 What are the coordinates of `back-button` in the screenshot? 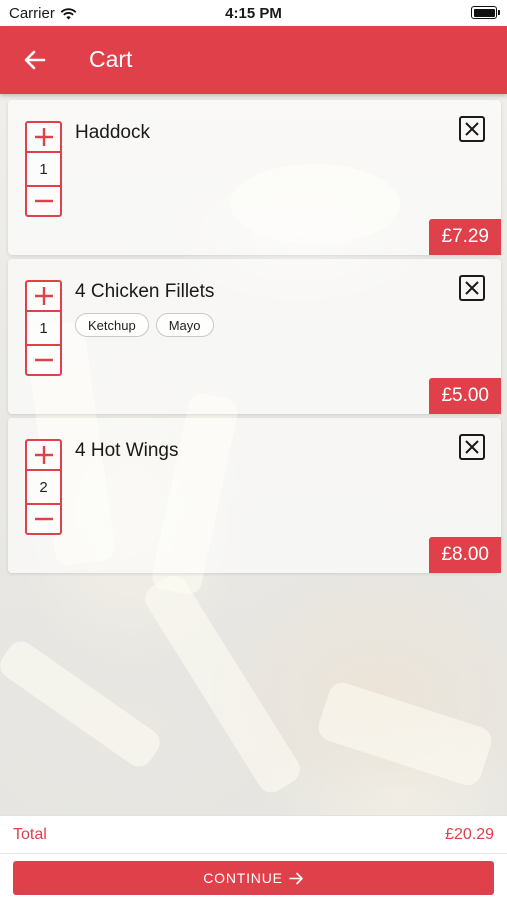 It's located at (35, 60).